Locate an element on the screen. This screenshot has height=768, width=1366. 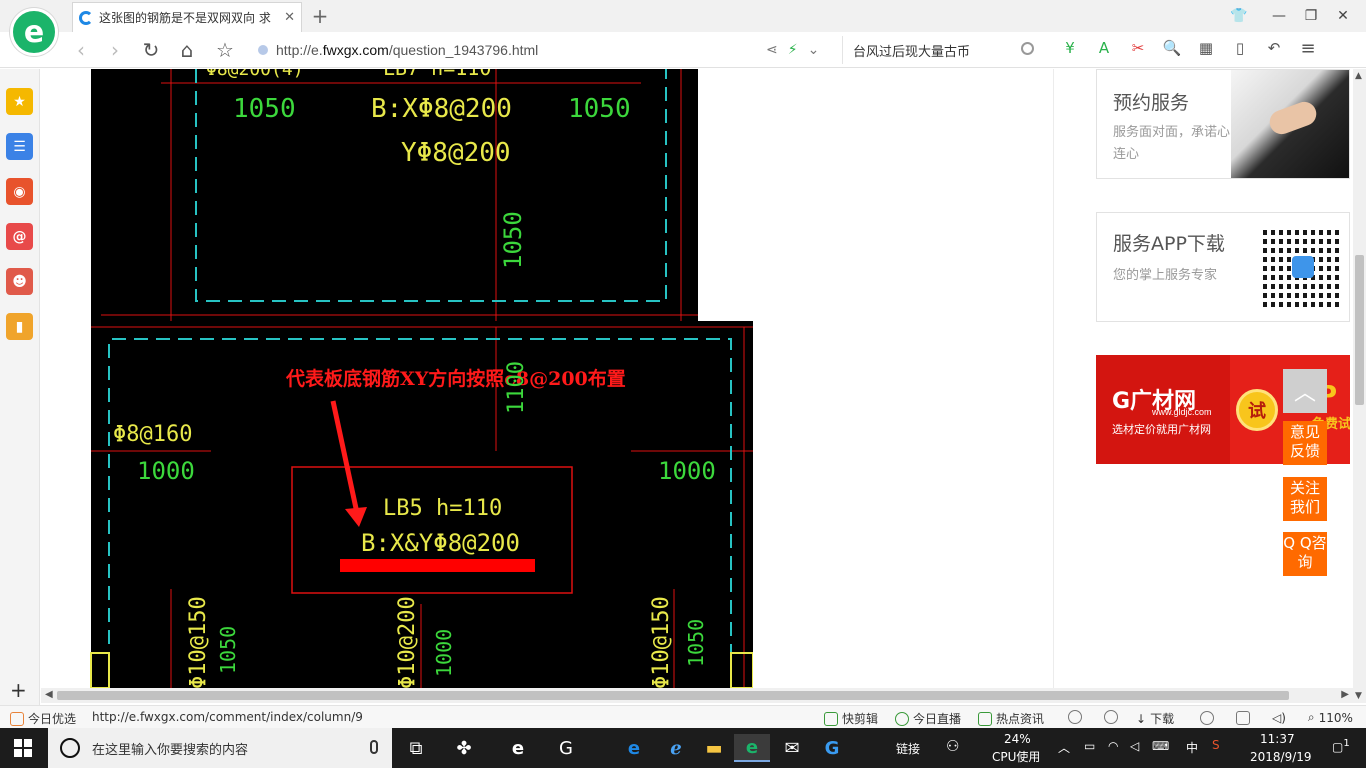
browser-360-icon: e is located at coordinates (752, 748).